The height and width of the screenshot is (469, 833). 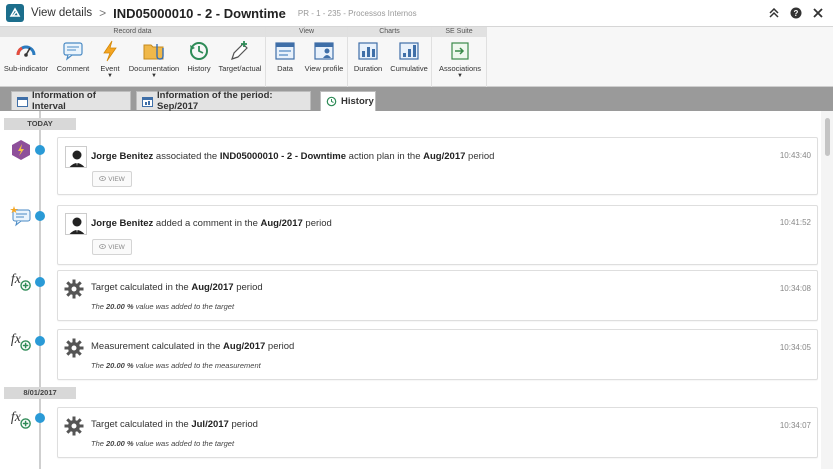 What do you see at coordinates (132, 32) in the screenshot?
I see `ribbon-group-title: Record data` at bounding box center [132, 32].